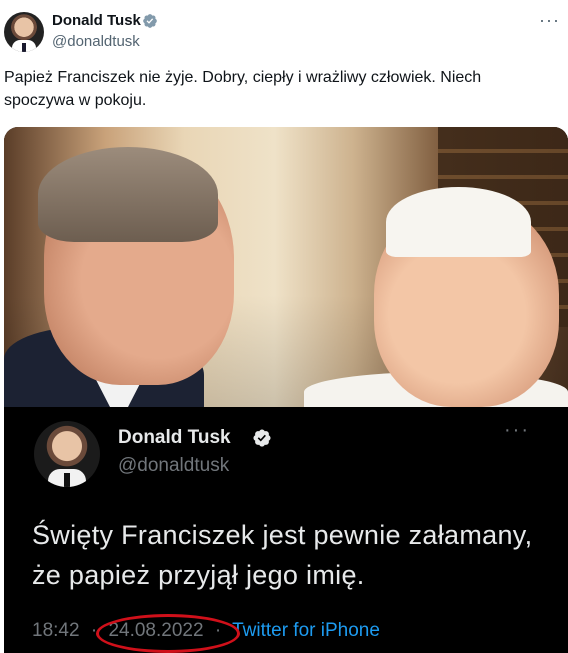  I want to click on more-horizontal-icon: ···, so click(549, 20).